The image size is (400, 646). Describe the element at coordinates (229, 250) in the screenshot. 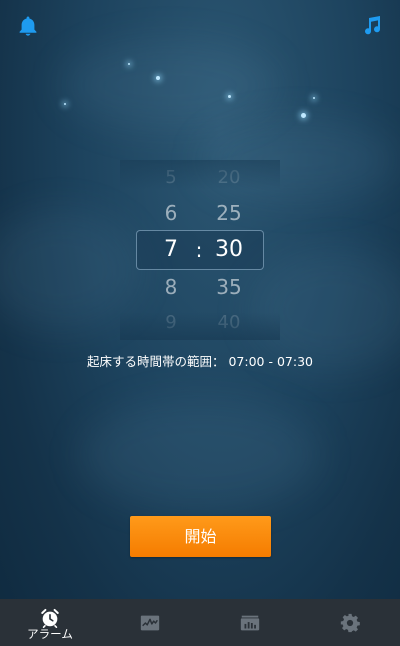

I see `selected-minute: 30` at that location.